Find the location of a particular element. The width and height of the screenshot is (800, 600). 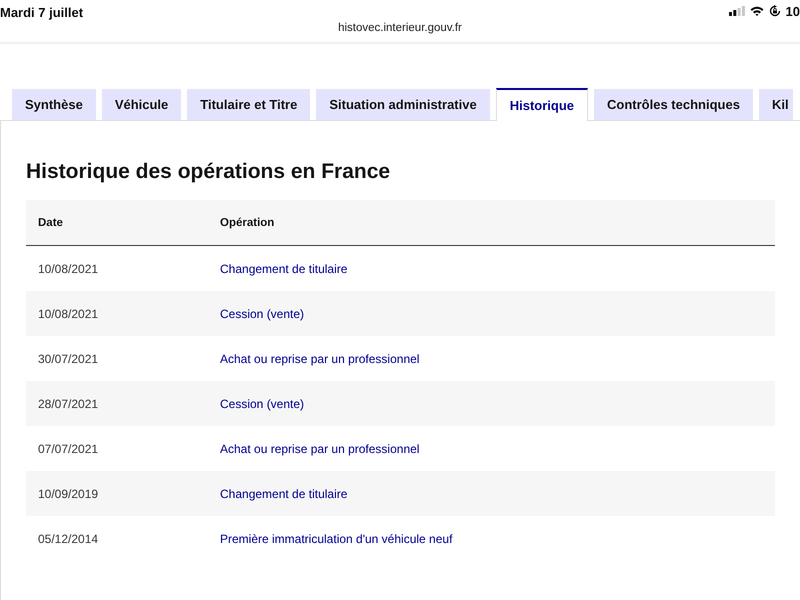

tab: Contrôles techniques is located at coordinates (673, 104).